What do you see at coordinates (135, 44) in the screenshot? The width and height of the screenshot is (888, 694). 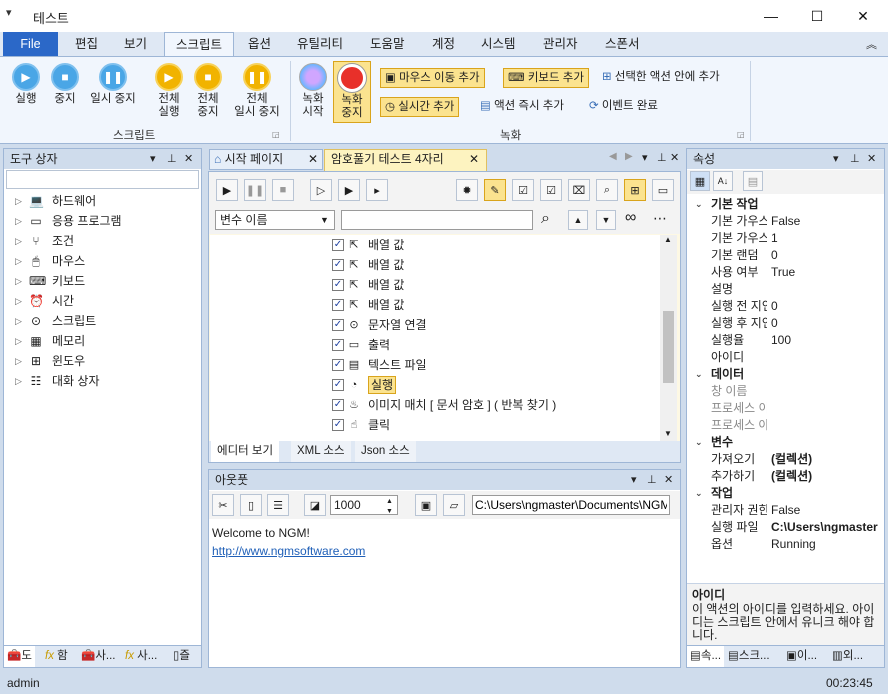 I see `tab-view: 보기` at bounding box center [135, 44].